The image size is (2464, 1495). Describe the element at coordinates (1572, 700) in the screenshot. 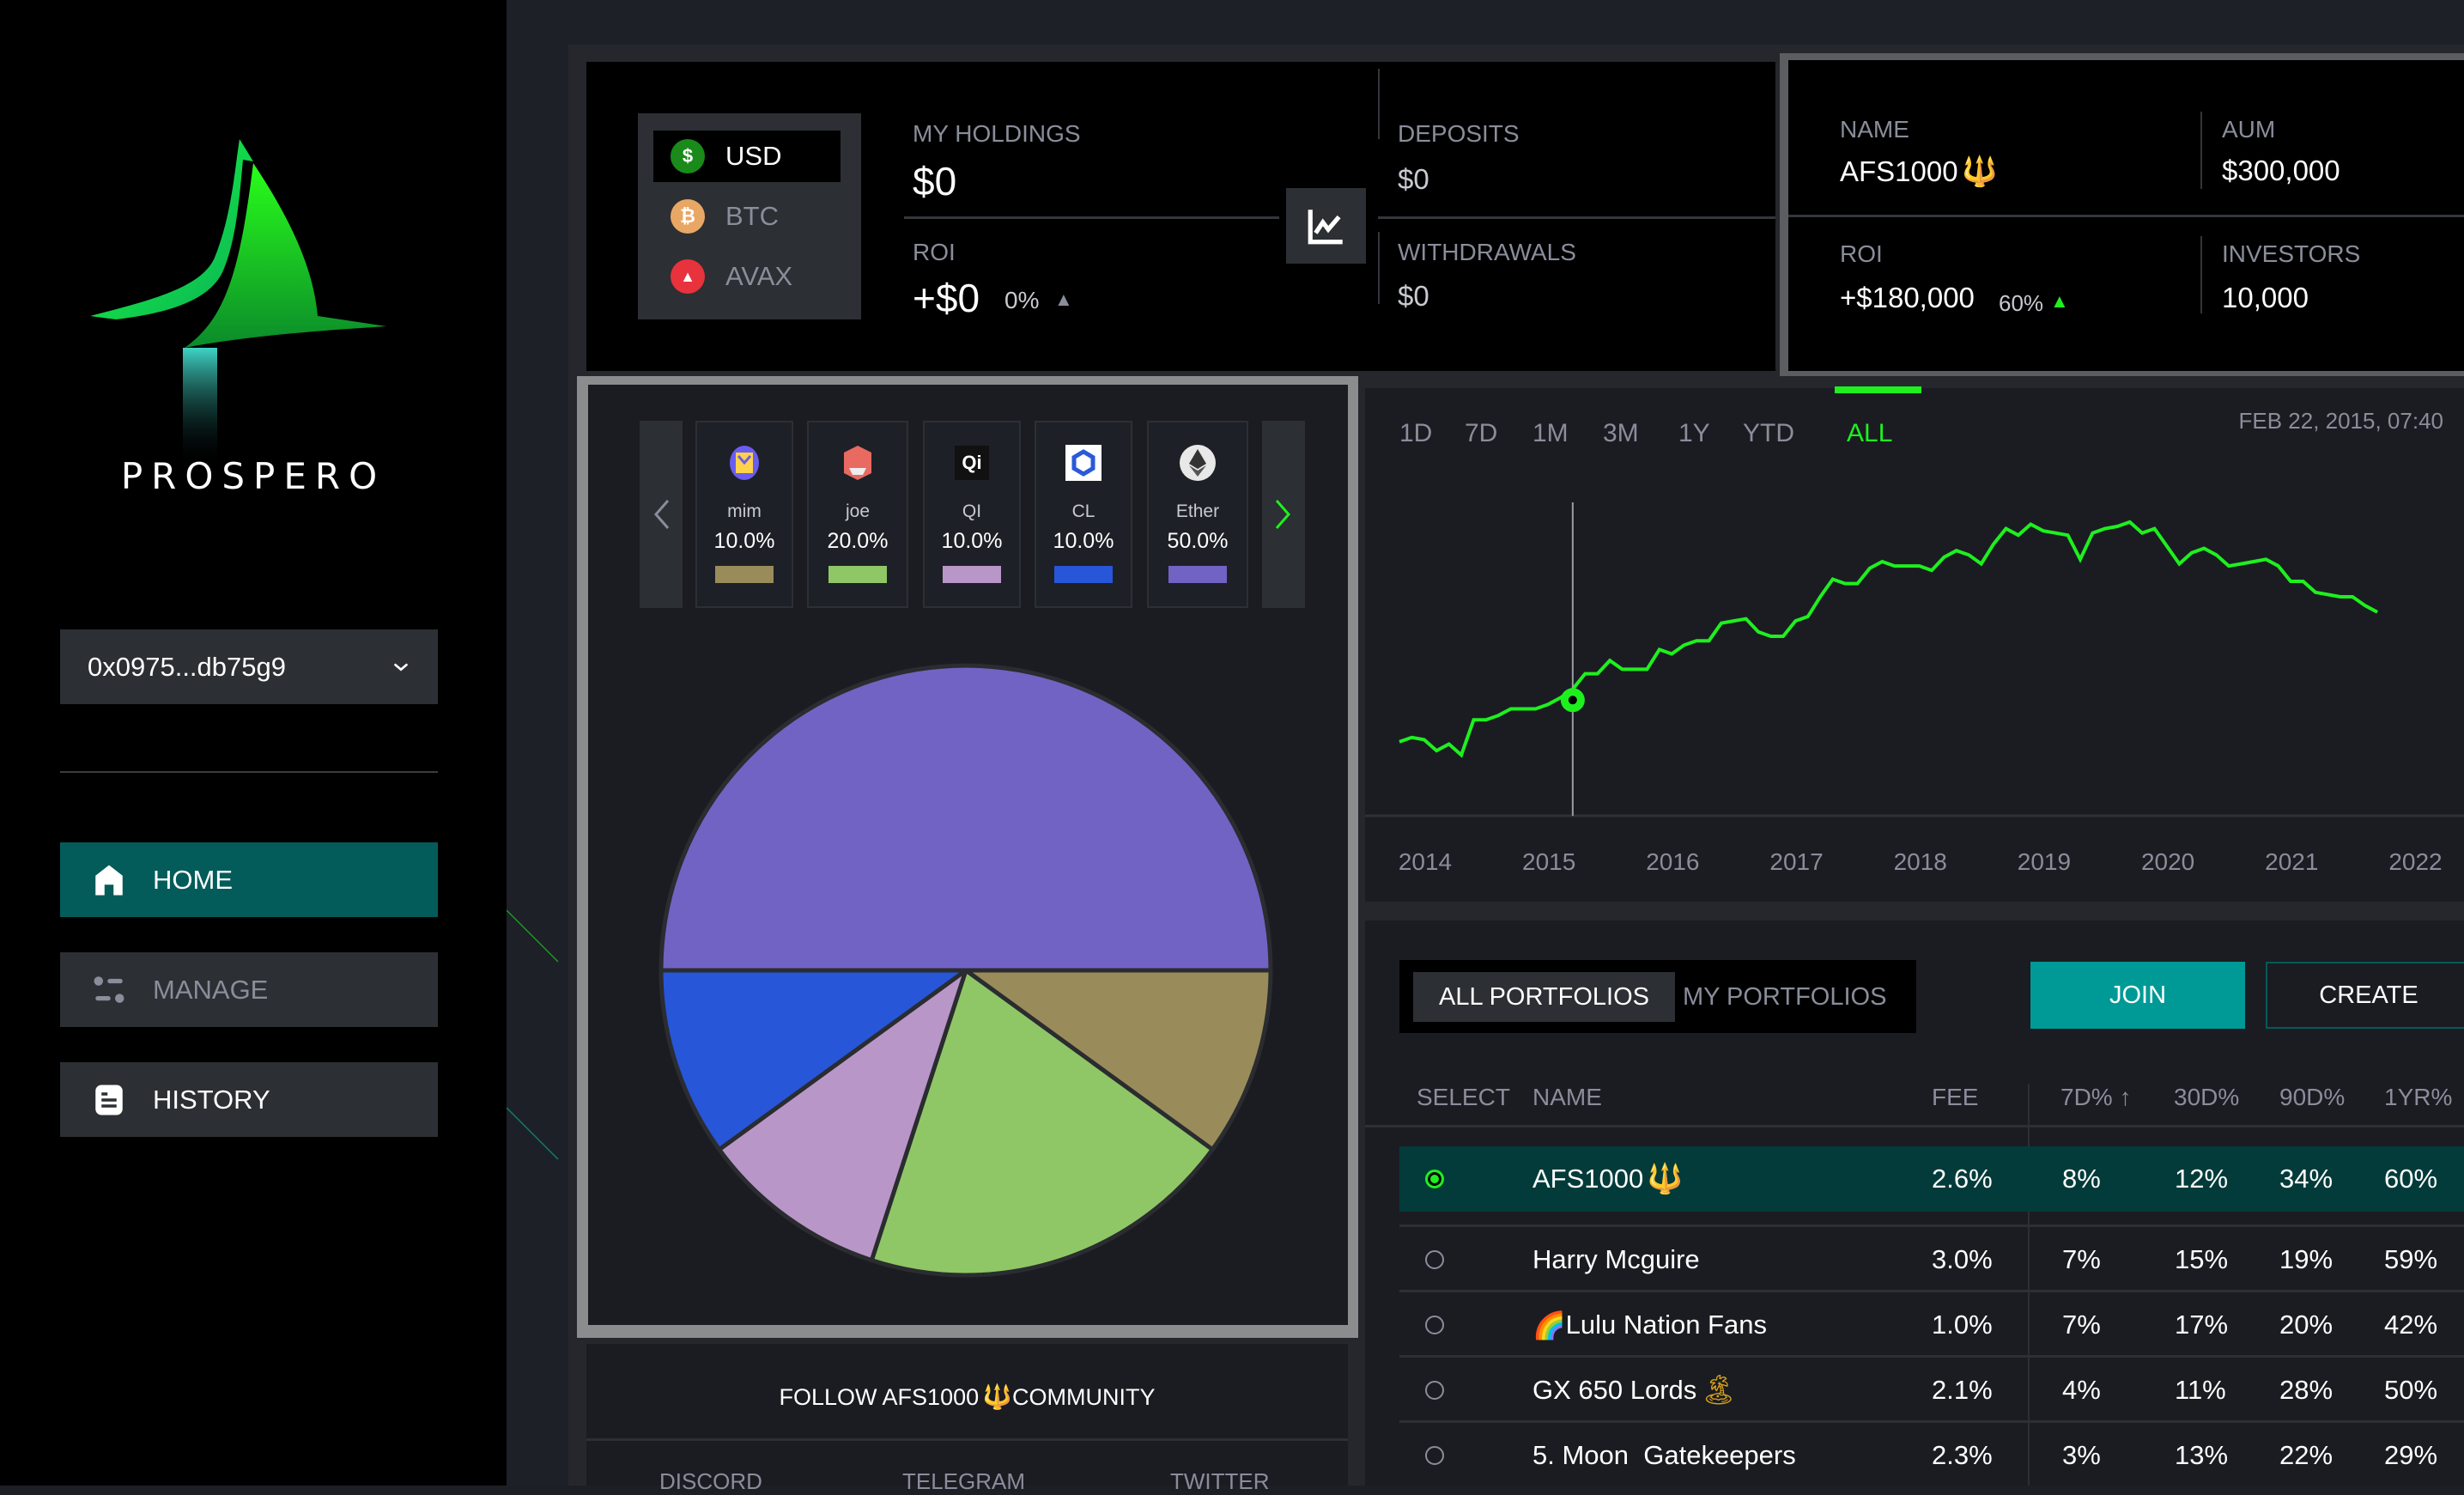

I see `hover-point-center` at that location.